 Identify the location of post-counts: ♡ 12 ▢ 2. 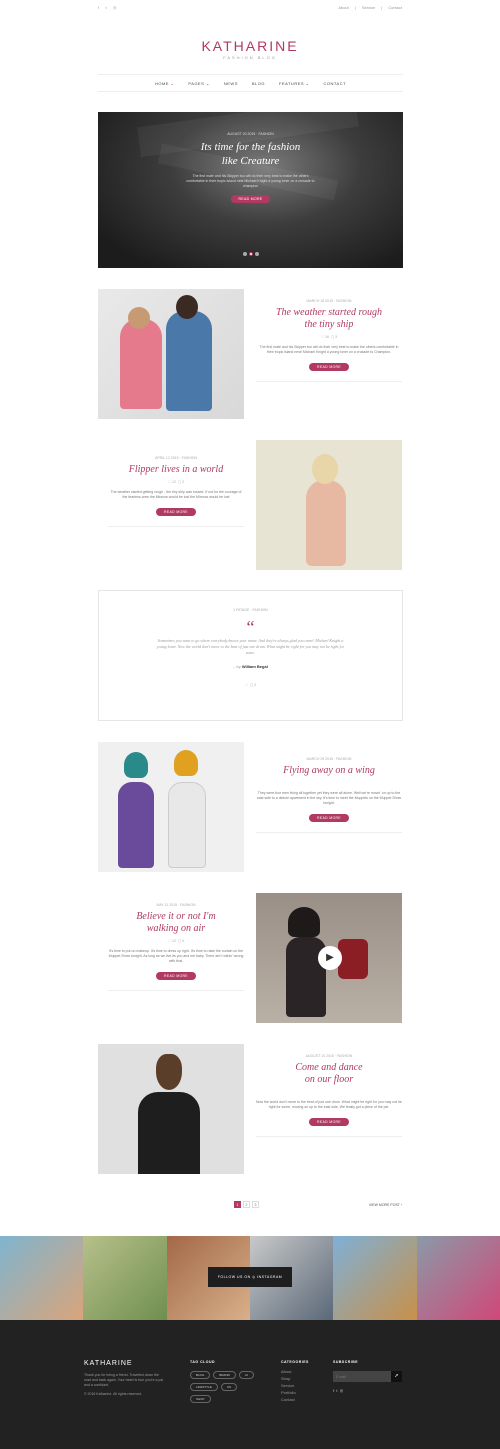
(176, 482).